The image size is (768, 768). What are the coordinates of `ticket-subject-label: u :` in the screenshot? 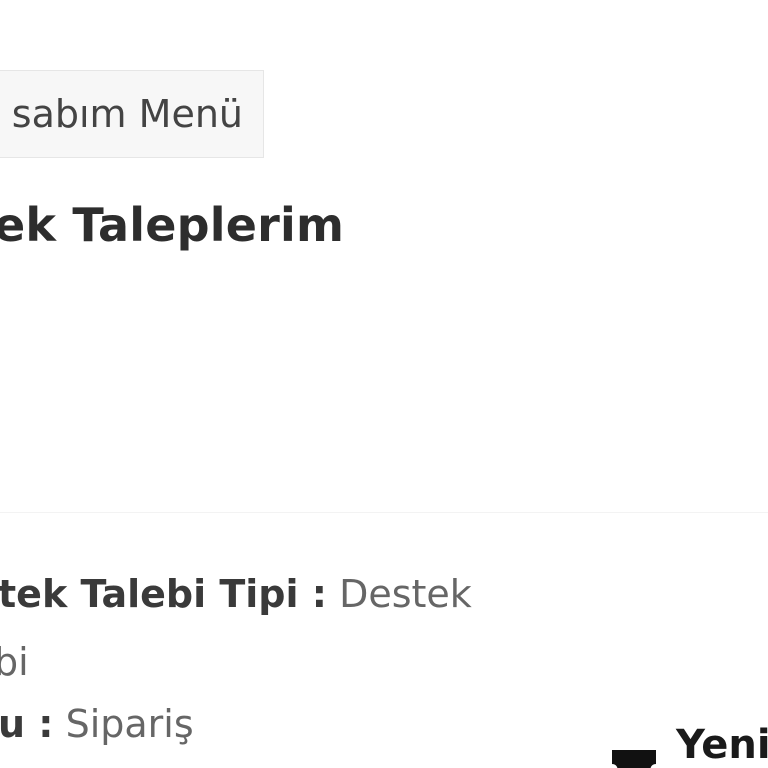 It's located at (27, 724).